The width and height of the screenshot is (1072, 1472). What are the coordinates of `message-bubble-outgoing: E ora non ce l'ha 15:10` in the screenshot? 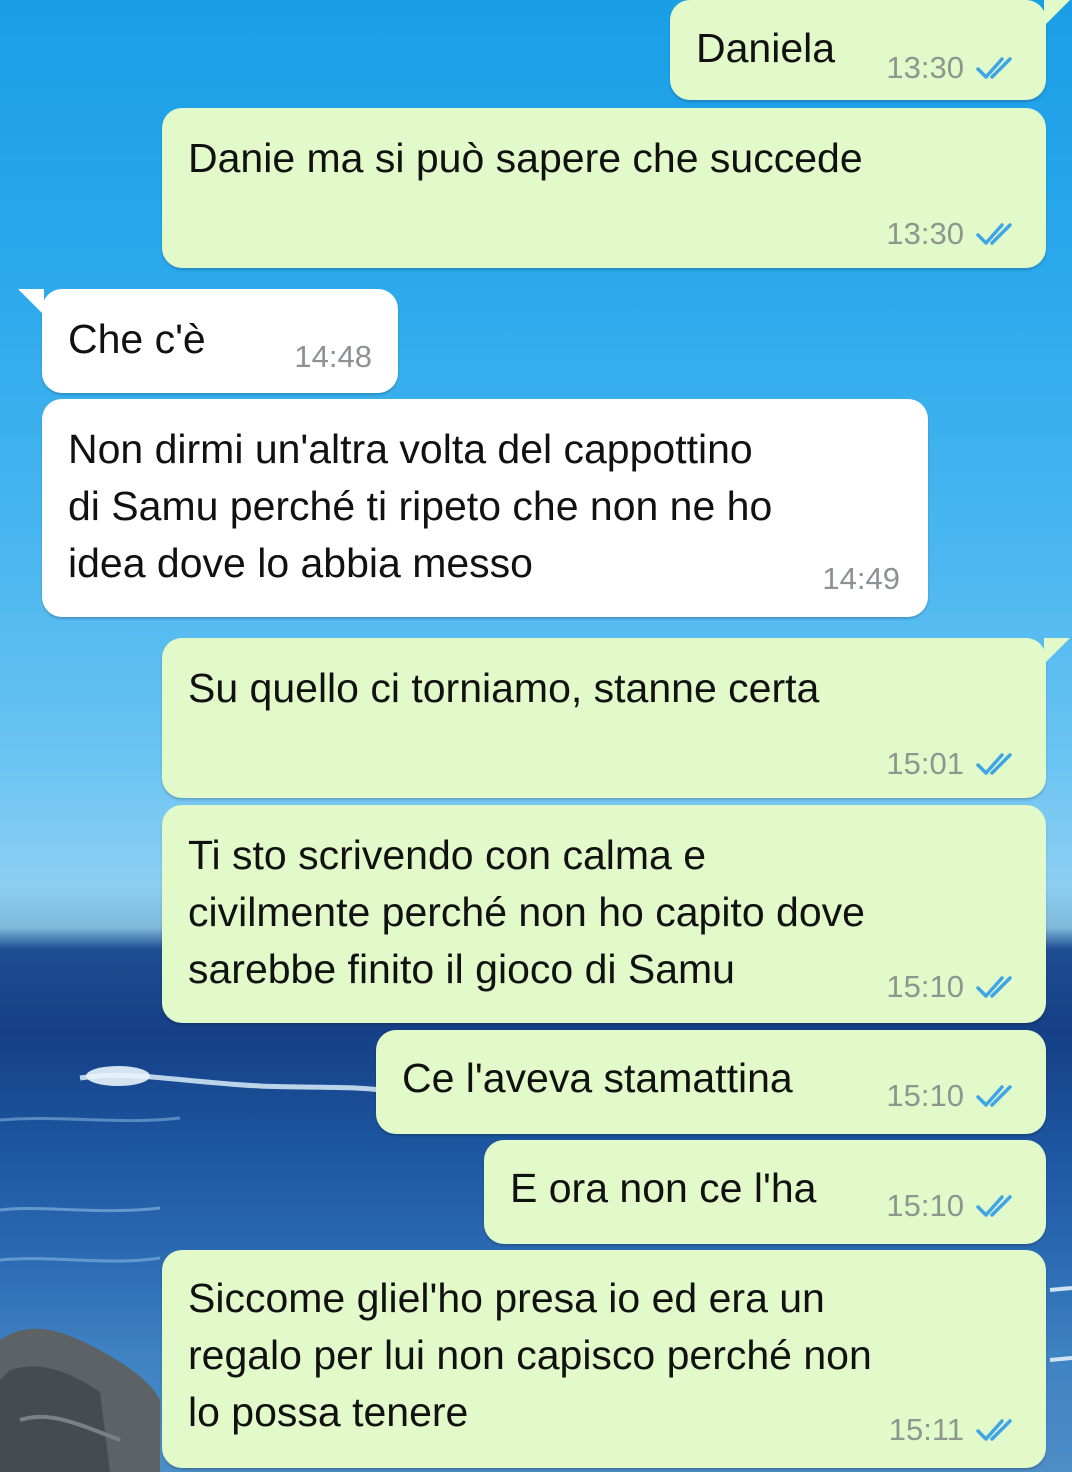 It's located at (765, 1192).